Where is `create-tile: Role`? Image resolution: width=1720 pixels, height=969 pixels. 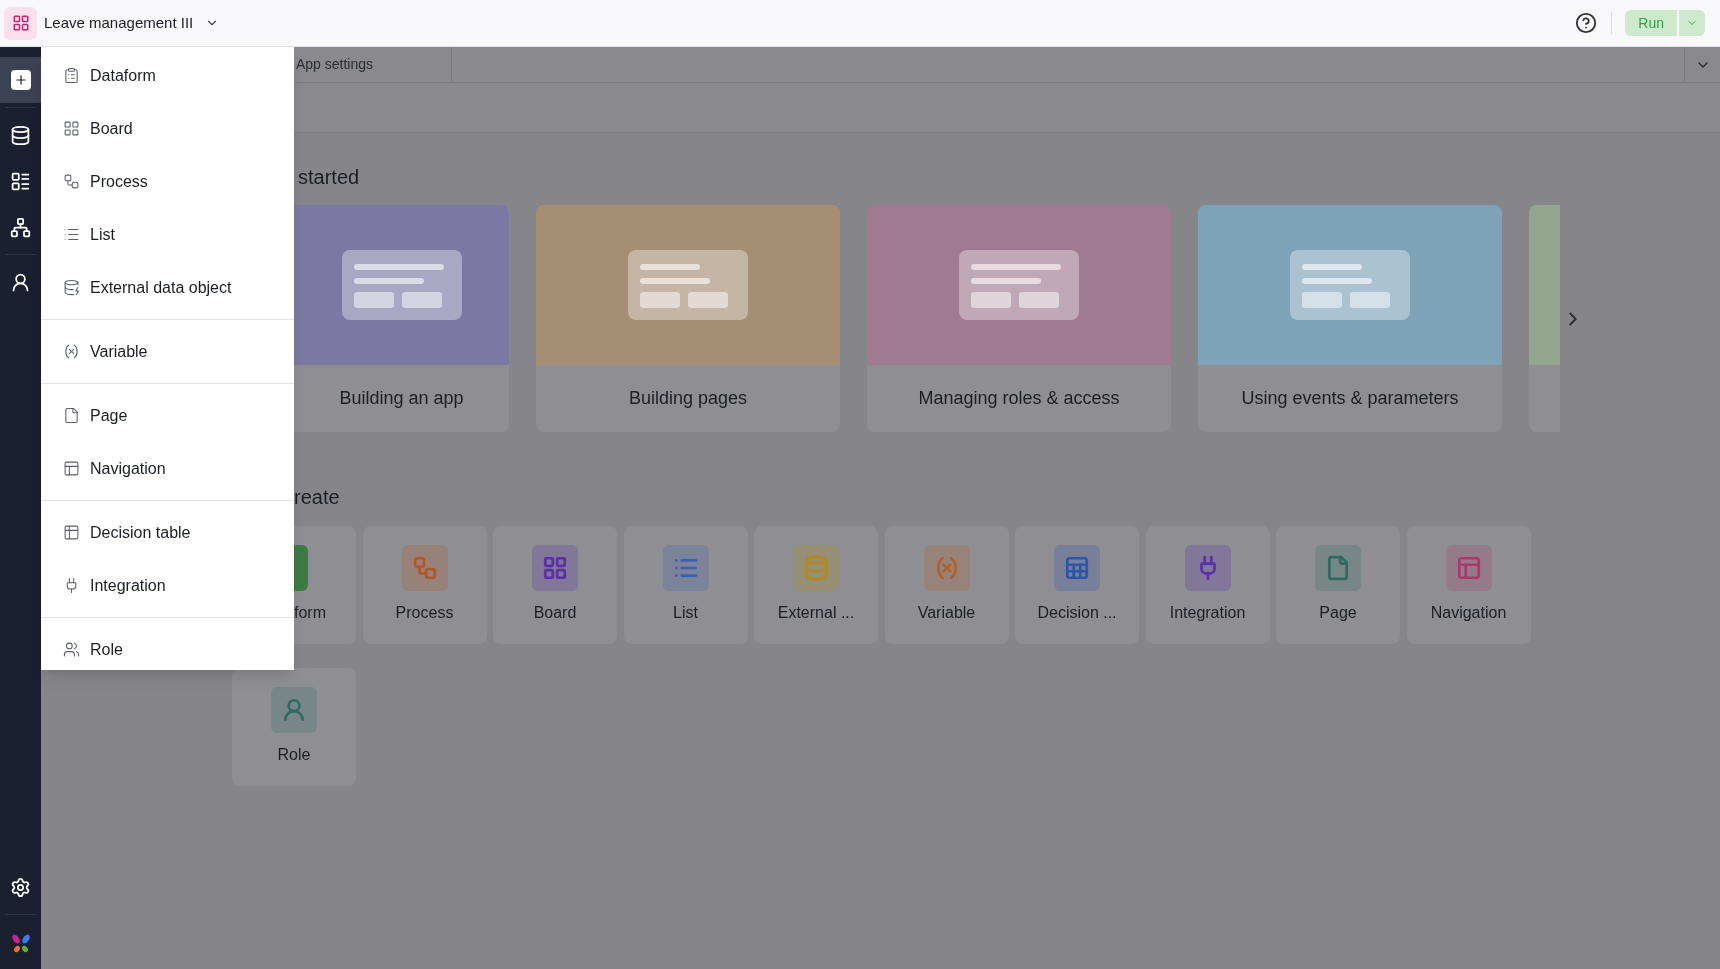 create-tile: Role is located at coordinates (294, 727).